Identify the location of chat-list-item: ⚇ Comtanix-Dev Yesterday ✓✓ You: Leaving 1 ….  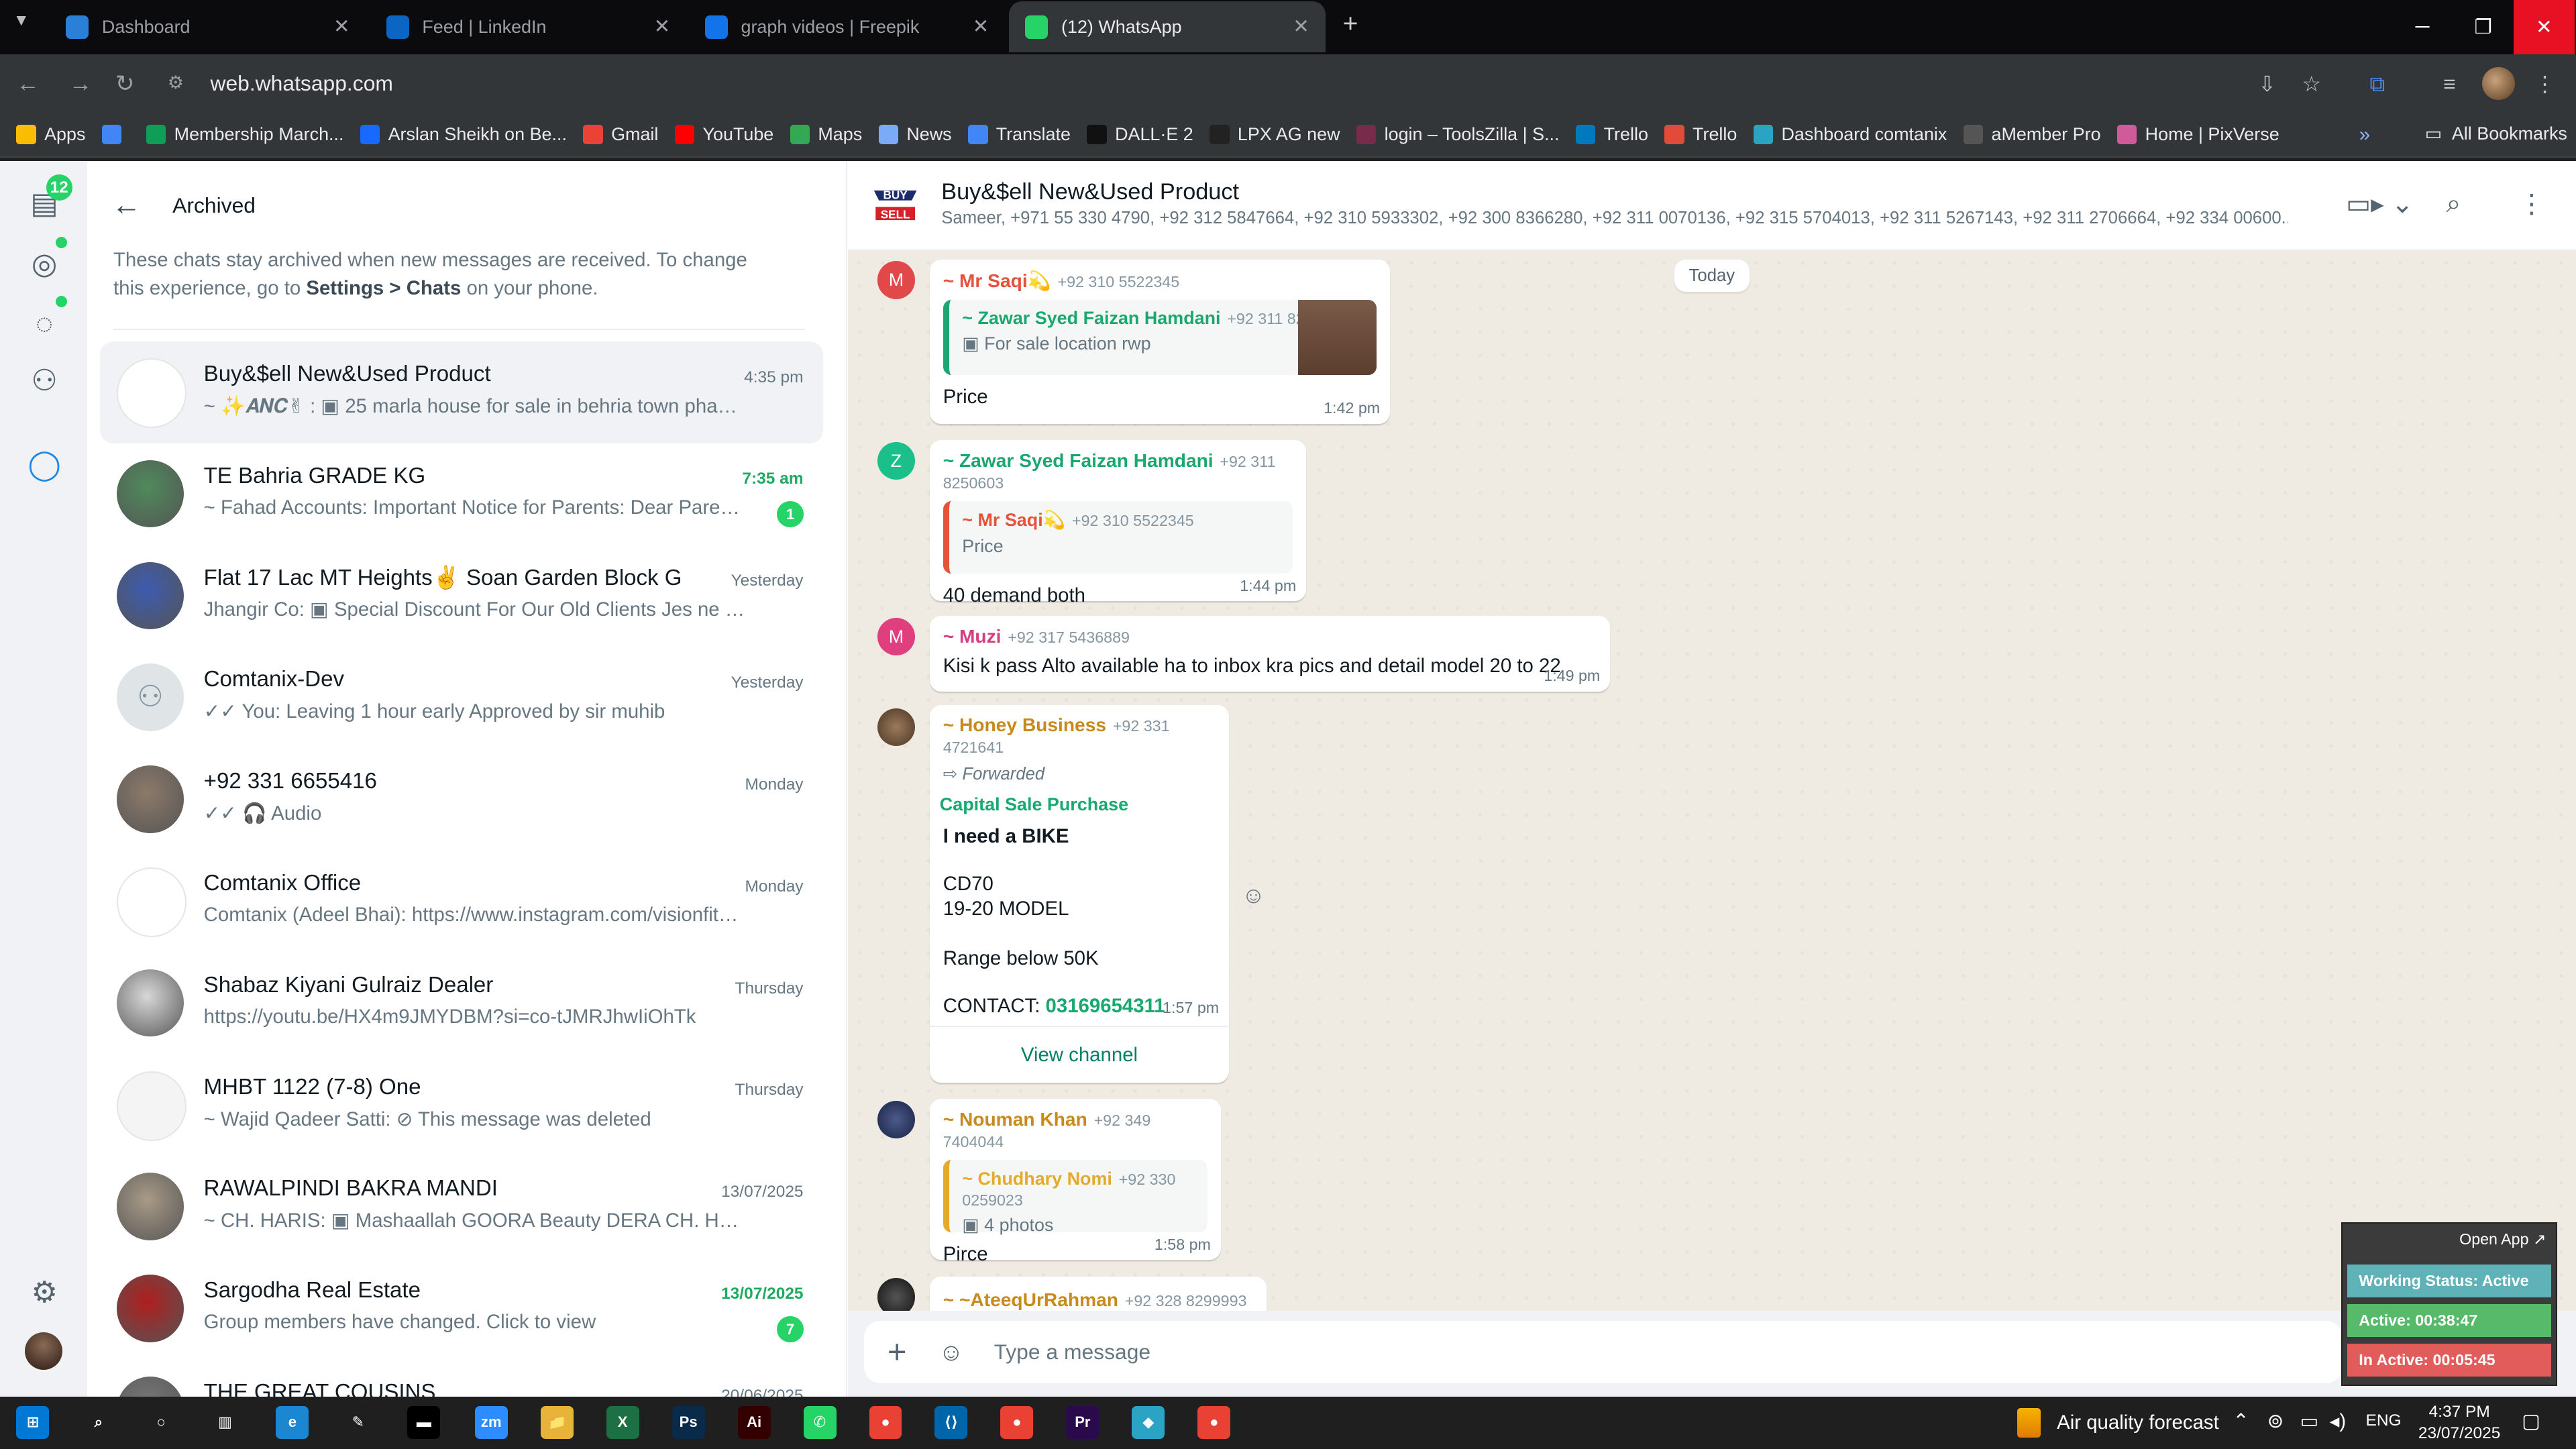
(461, 698).